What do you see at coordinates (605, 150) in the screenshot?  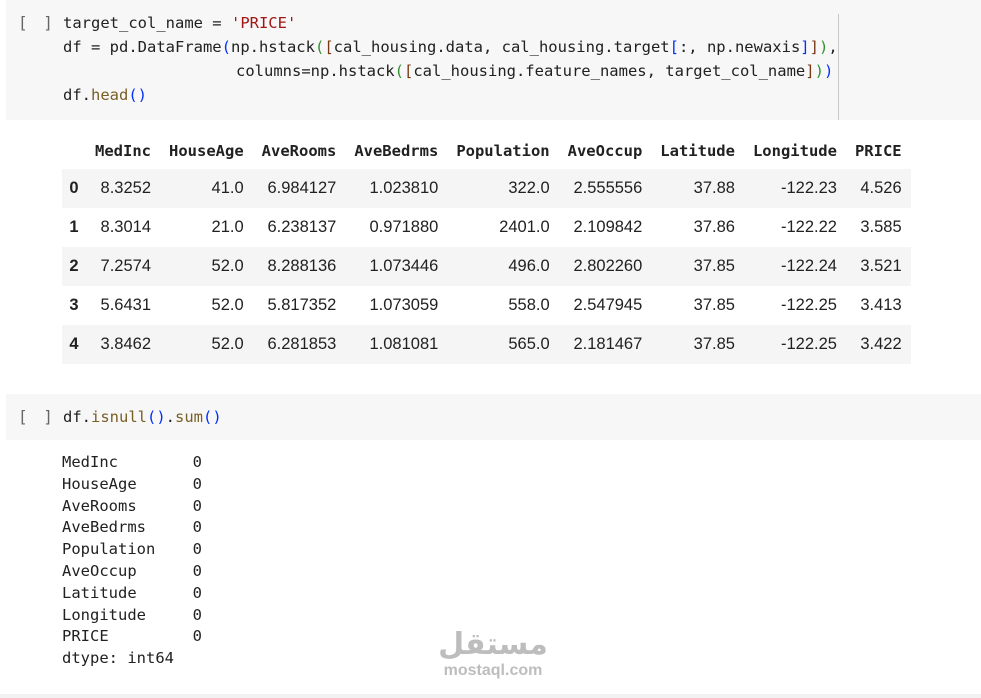 I see `column-header: AveOccup` at bounding box center [605, 150].